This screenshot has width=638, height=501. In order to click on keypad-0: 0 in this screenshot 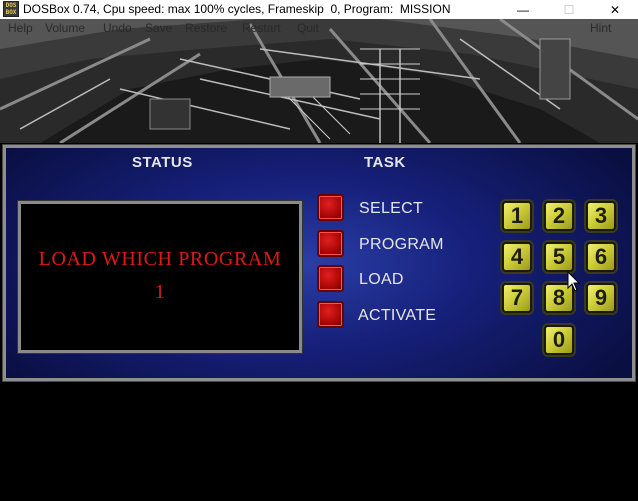, I will do `click(559, 340)`.